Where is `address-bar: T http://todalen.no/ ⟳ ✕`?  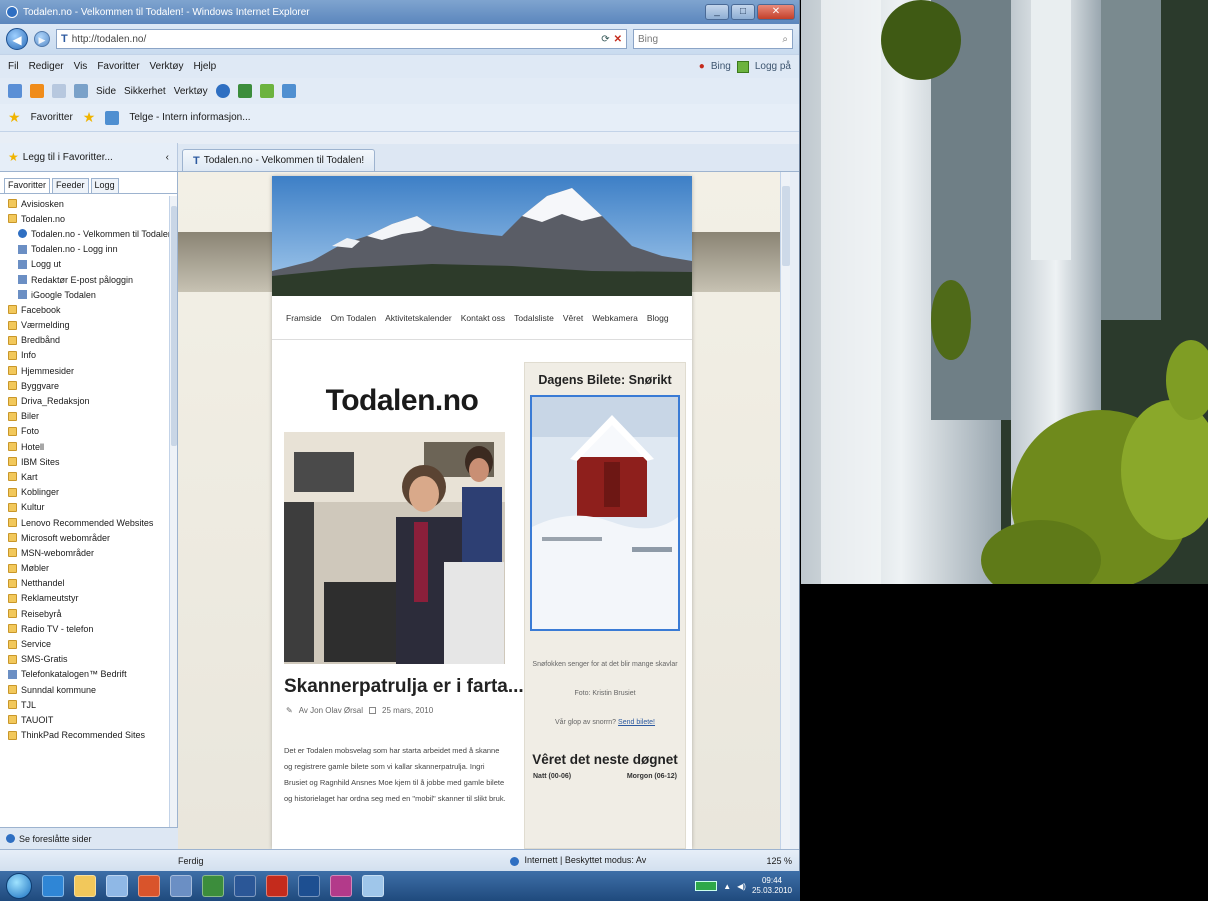
address-bar: T http://todalen.no/ ⟳ ✕ is located at coordinates (341, 39).